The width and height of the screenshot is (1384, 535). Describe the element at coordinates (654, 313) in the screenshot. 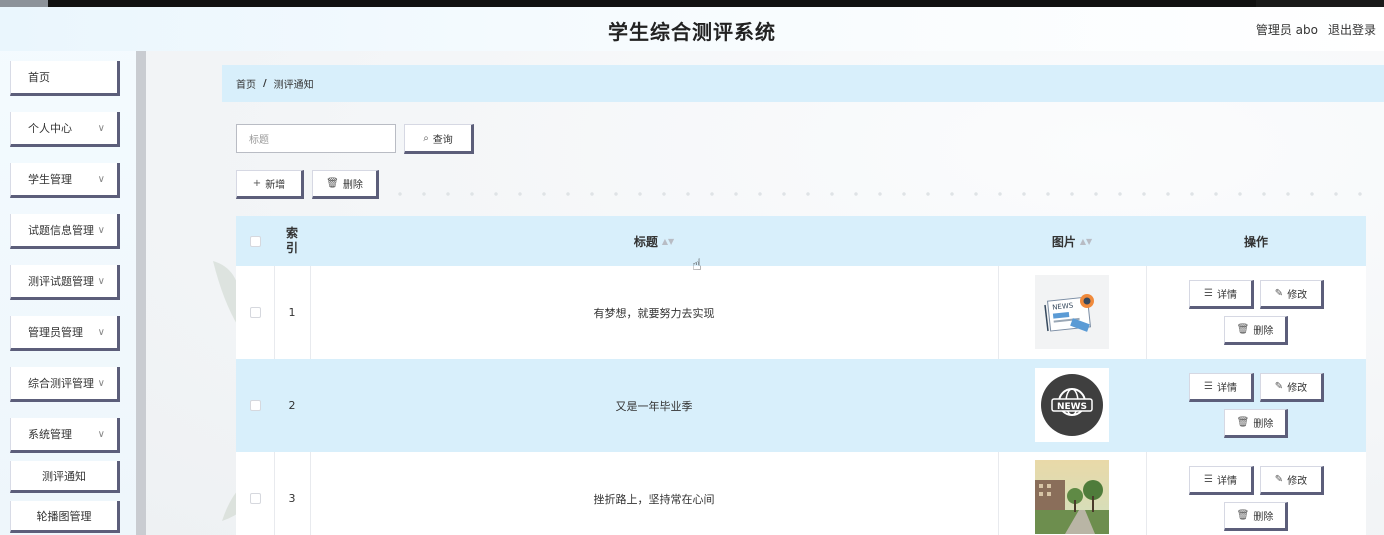

I see `row-title: 有梦想，就要努力去实现` at that location.